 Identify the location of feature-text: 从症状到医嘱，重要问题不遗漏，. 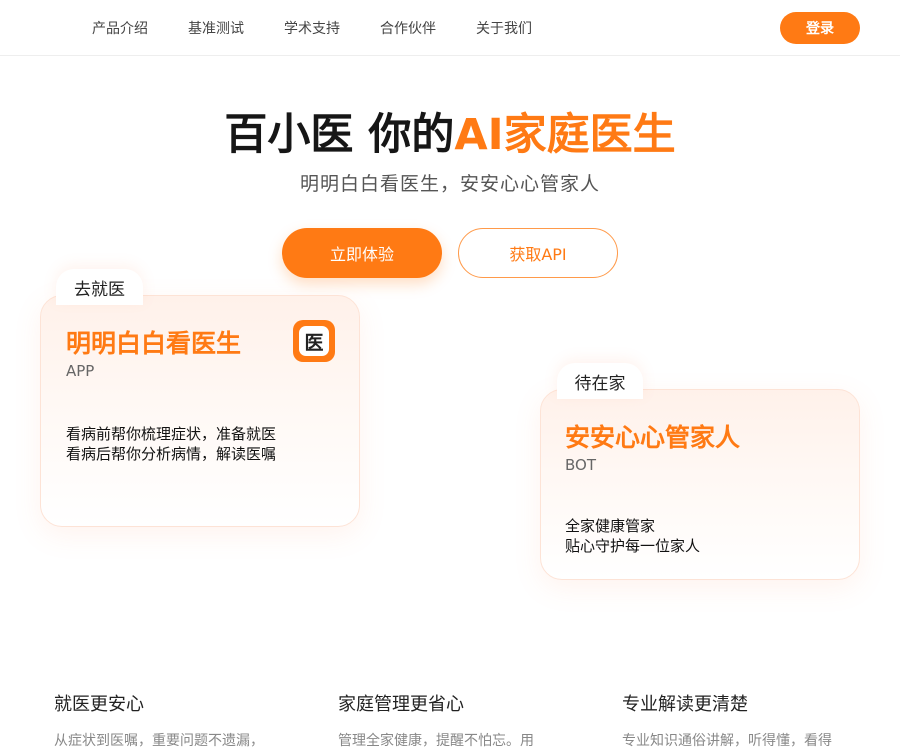
(159, 741).